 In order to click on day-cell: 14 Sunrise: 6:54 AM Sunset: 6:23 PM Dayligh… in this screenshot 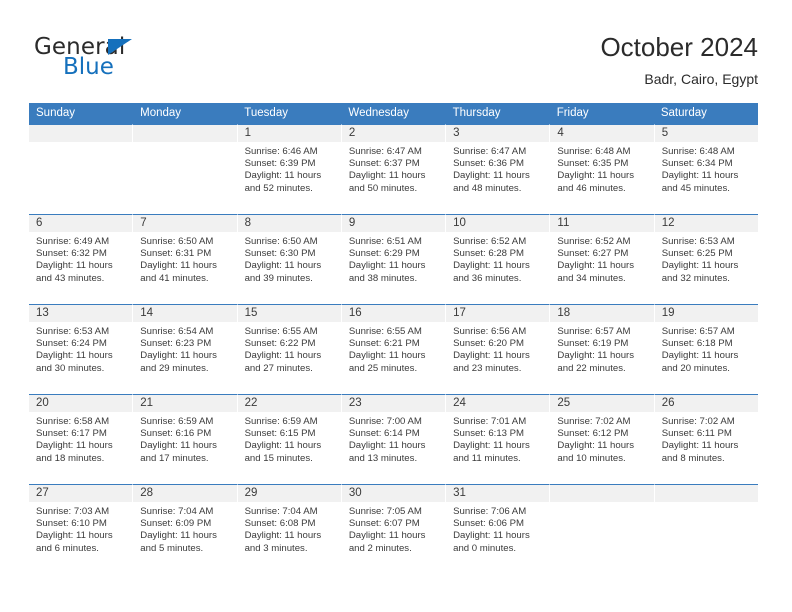, I will do `click(185, 349)`.